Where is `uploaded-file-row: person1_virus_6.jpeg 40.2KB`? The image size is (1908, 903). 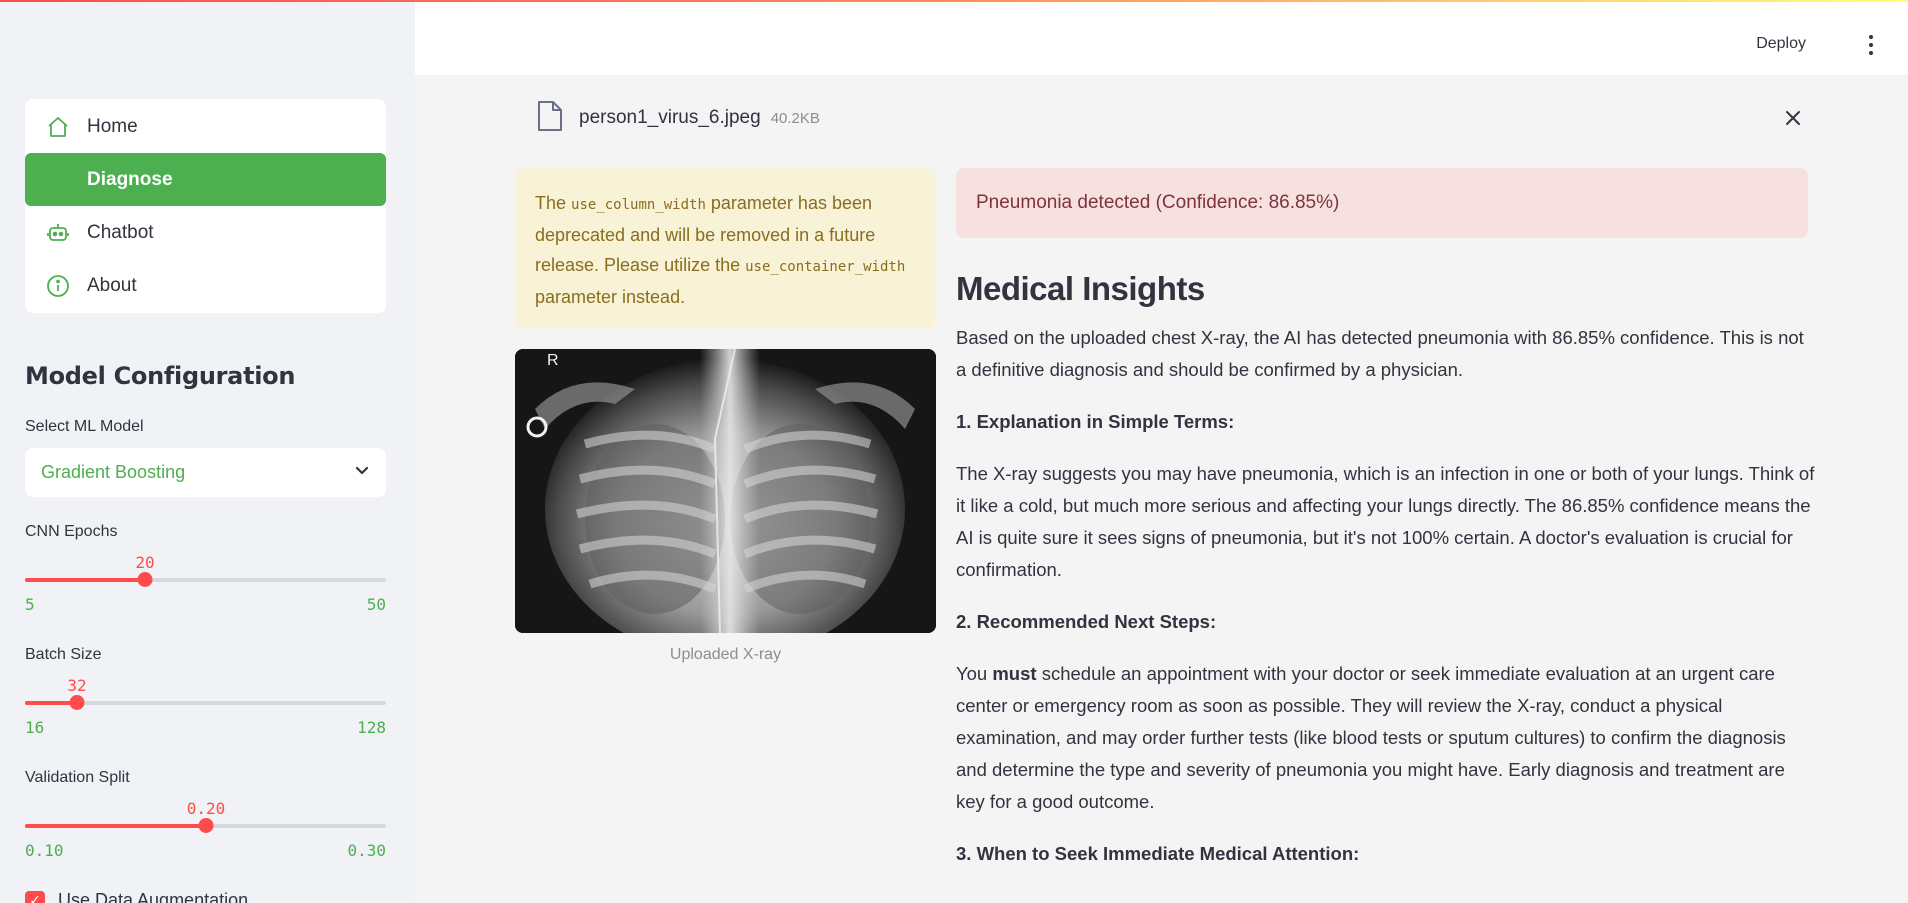 uploaded-file-row: person1_virus_6.jpeg 40.2KB is located at coordinates (1172, 118).